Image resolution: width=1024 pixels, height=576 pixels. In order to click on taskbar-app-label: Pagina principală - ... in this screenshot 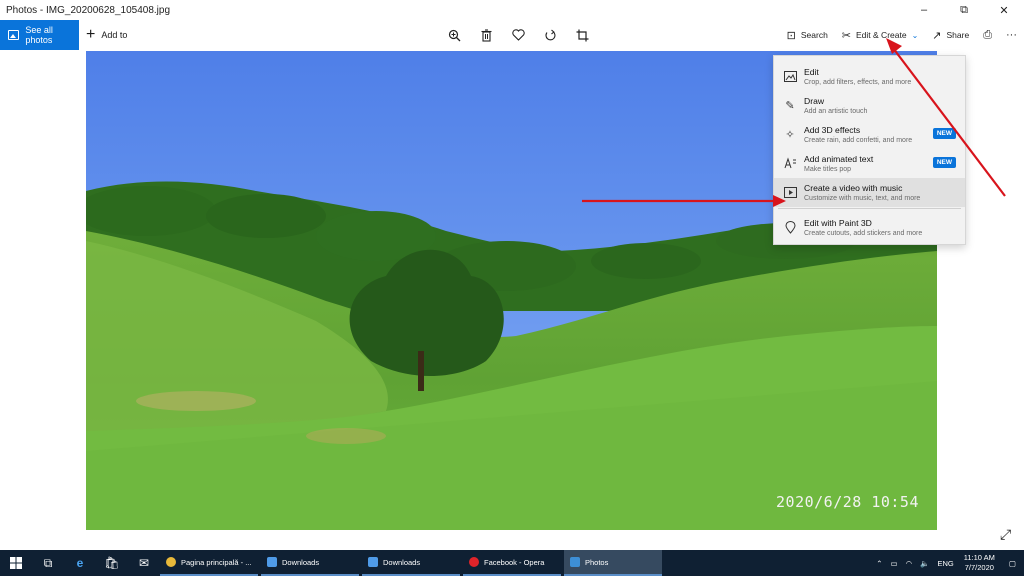, I will do `click(216, 562)`.